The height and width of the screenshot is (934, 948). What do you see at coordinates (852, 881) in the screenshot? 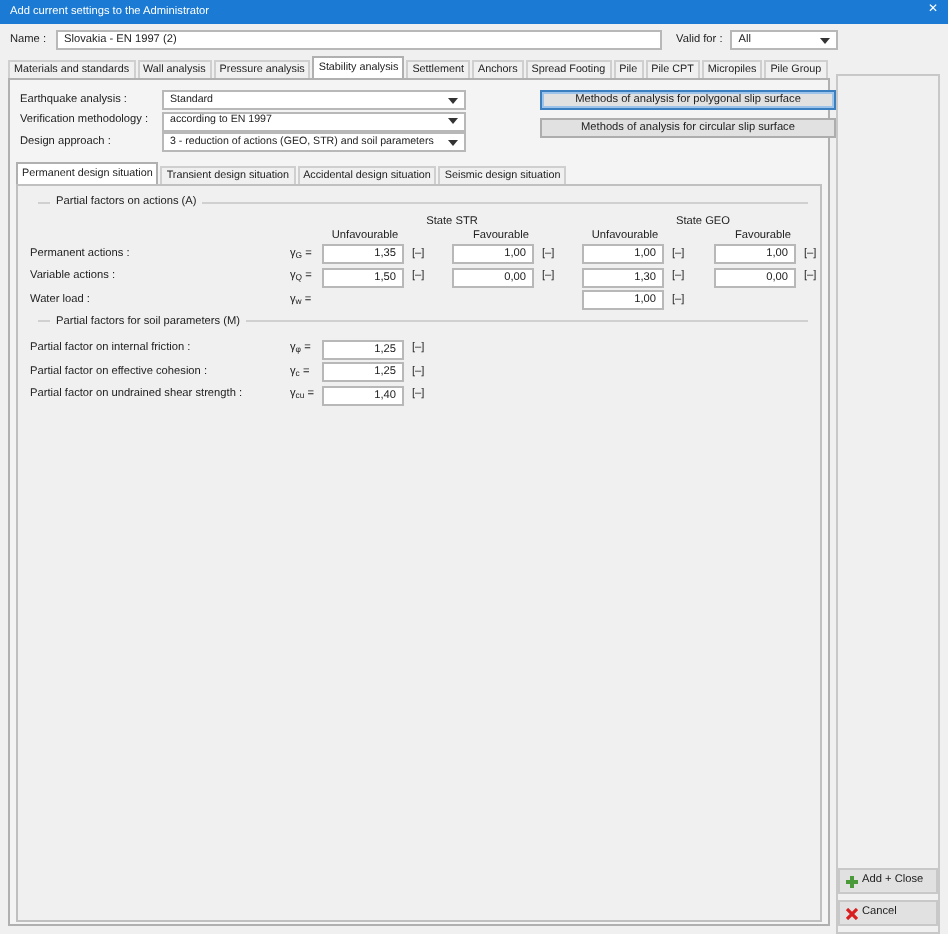
I see `add-icon` at bounding box center [852, 881].